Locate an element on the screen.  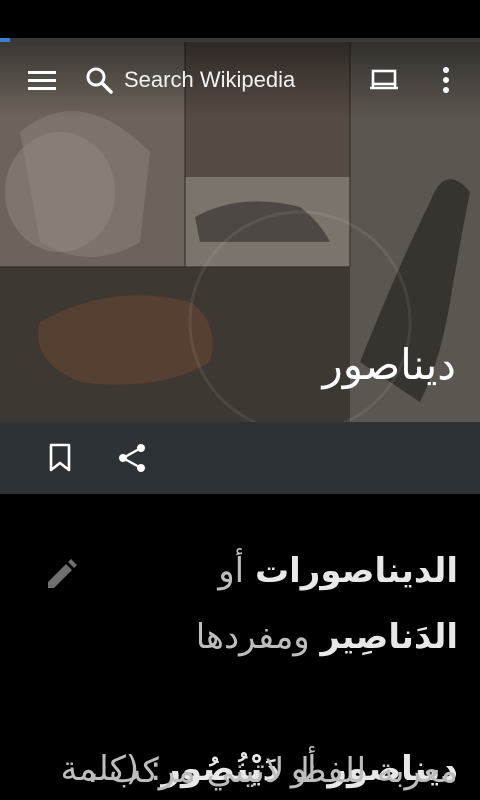
tabs-icon is located at coordinates (384, 79).